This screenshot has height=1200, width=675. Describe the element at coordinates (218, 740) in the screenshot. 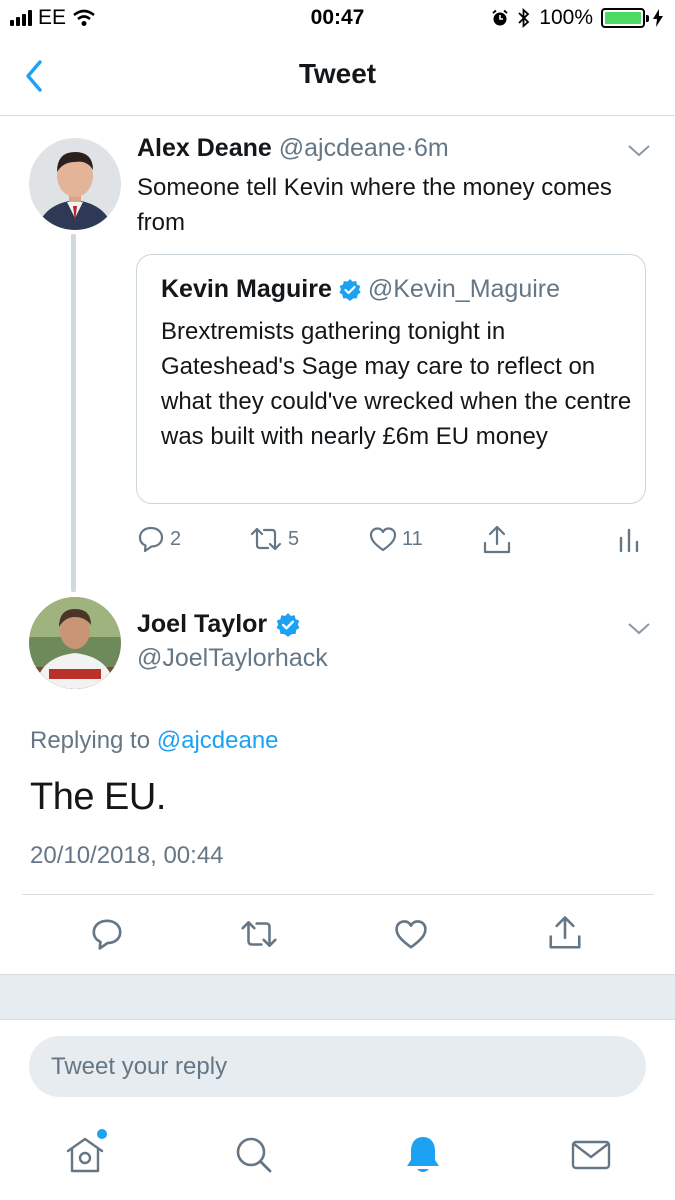

I see `replying-to-link: @ajcdeane` at that location.